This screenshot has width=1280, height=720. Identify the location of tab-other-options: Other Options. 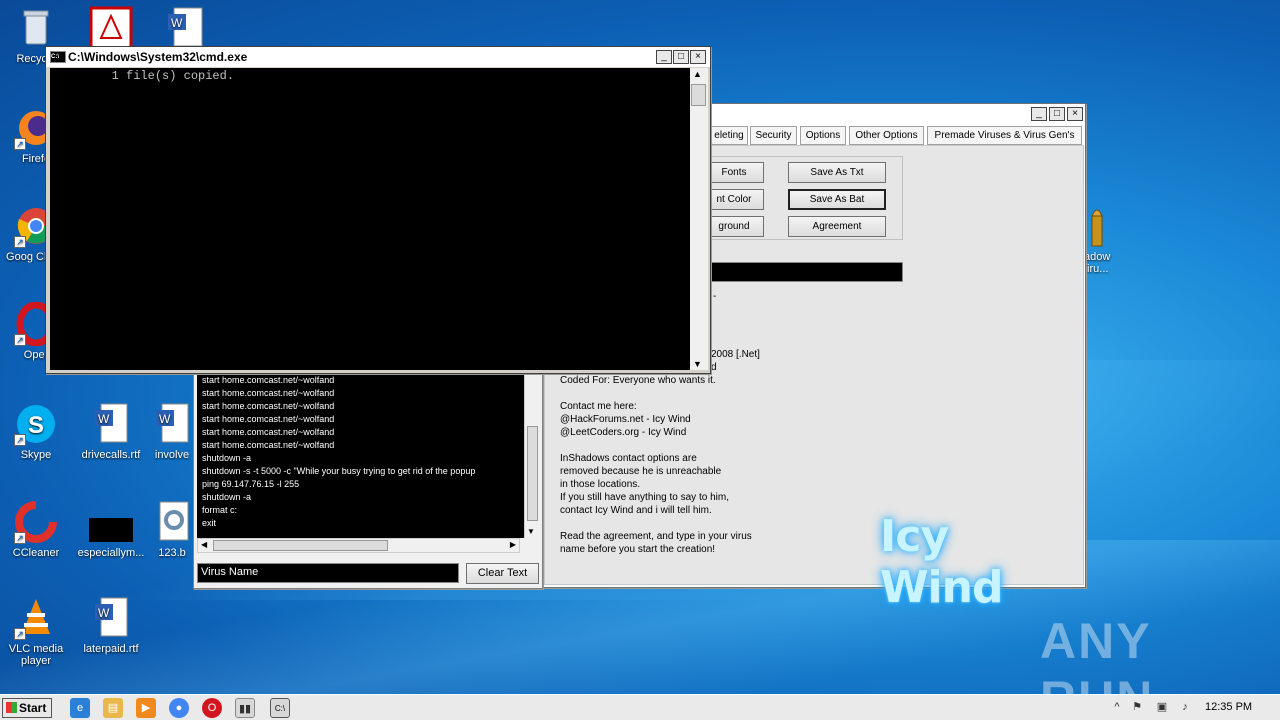
(886, 135).